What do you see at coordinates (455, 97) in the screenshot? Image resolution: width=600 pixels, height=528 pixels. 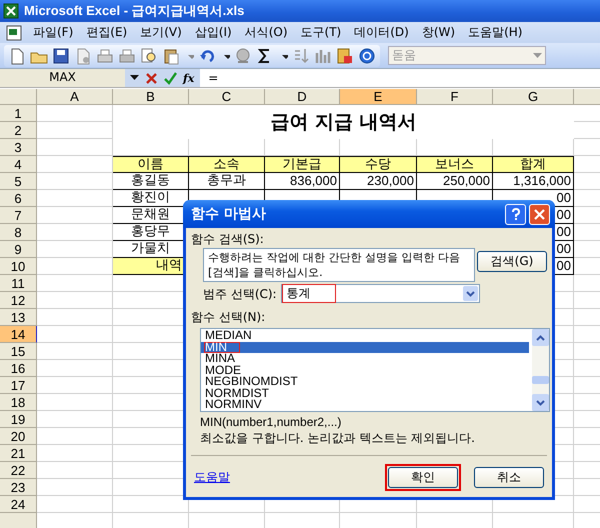 I see `column-header: F` at bounding box center [455, 97].